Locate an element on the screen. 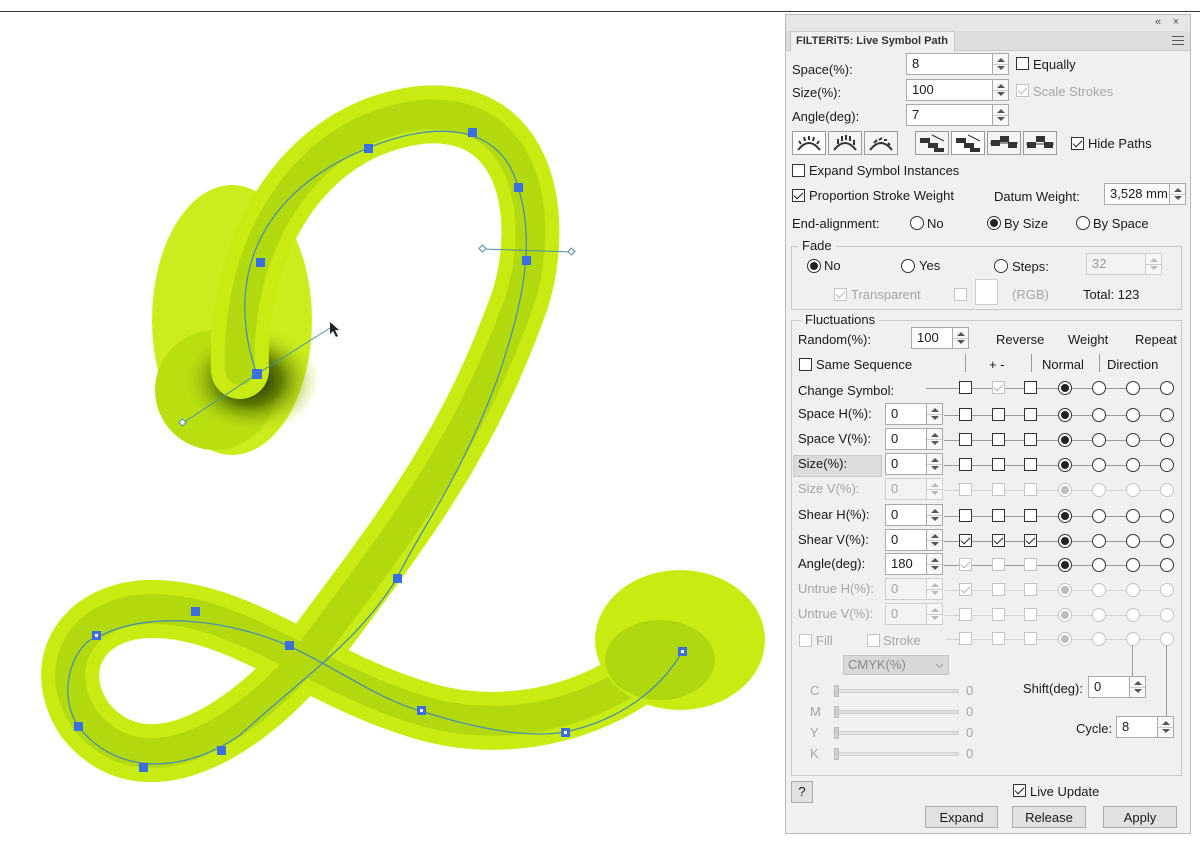 The height and width of the screenshot is (853, 1200). fade-transparent-checkbox is located at coordinates (840, 294).